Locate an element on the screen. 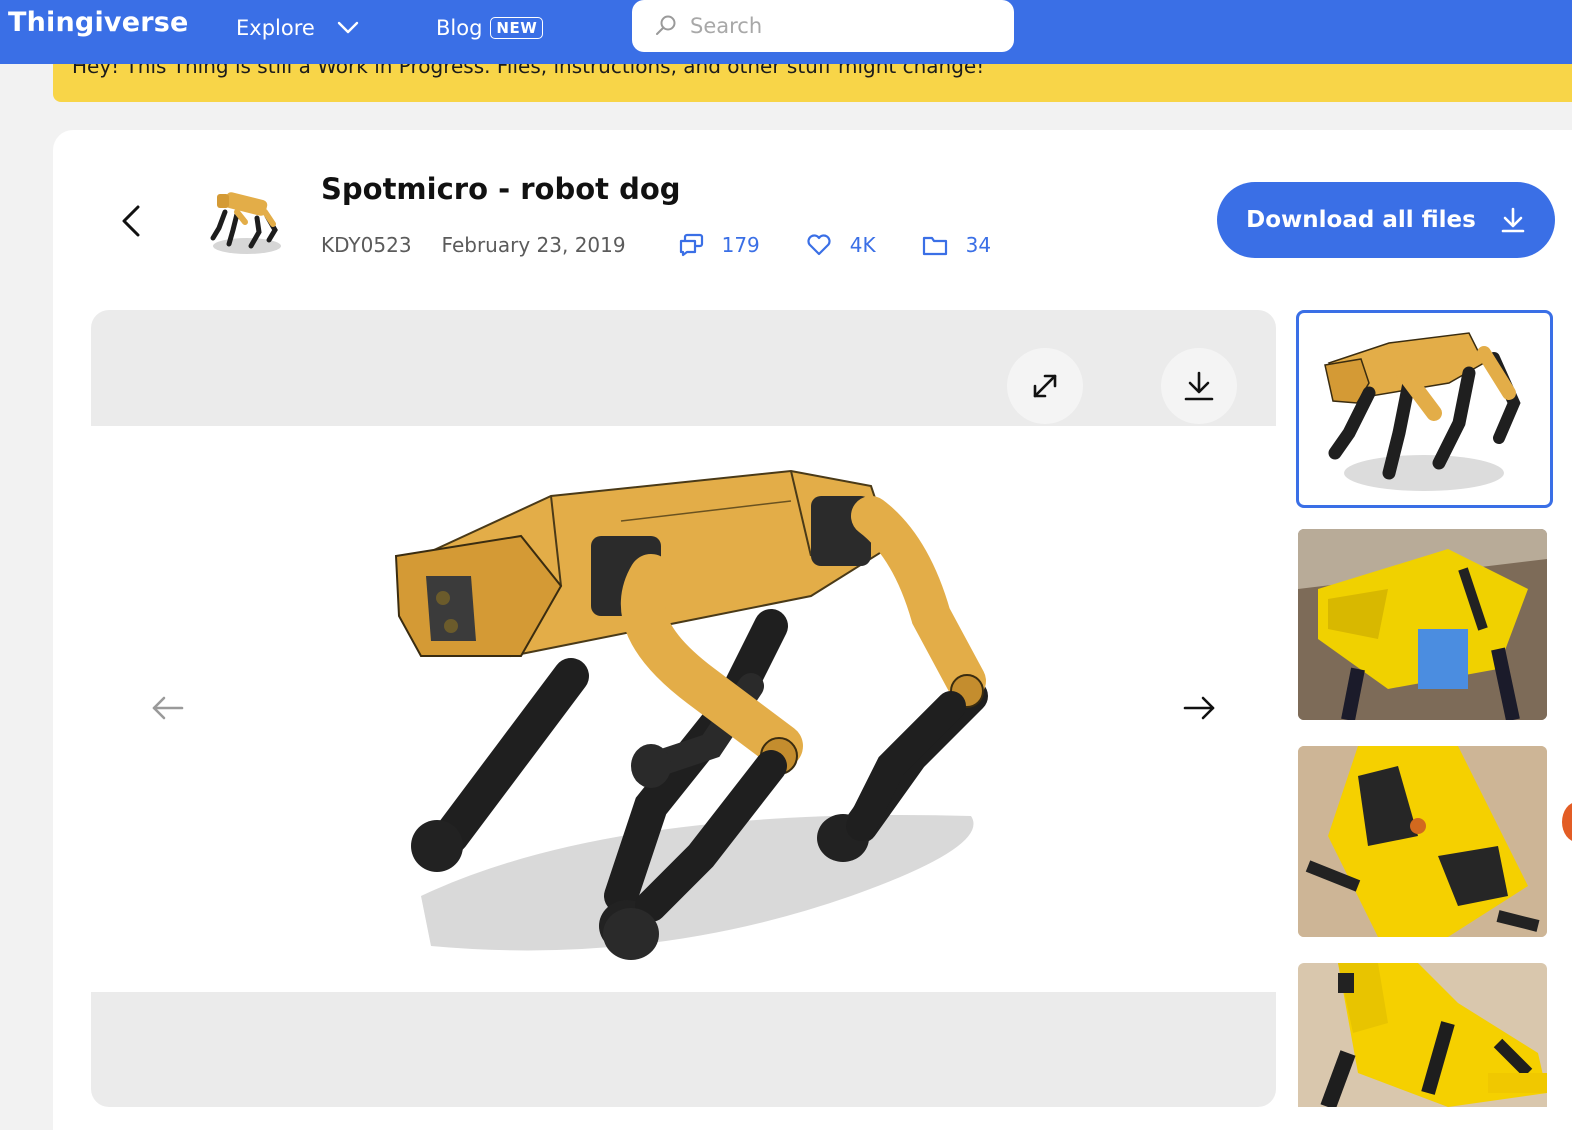 The width and height of the screenshot is (1572, 1130). fullscreen-button is located at coordinates (1045, 386).